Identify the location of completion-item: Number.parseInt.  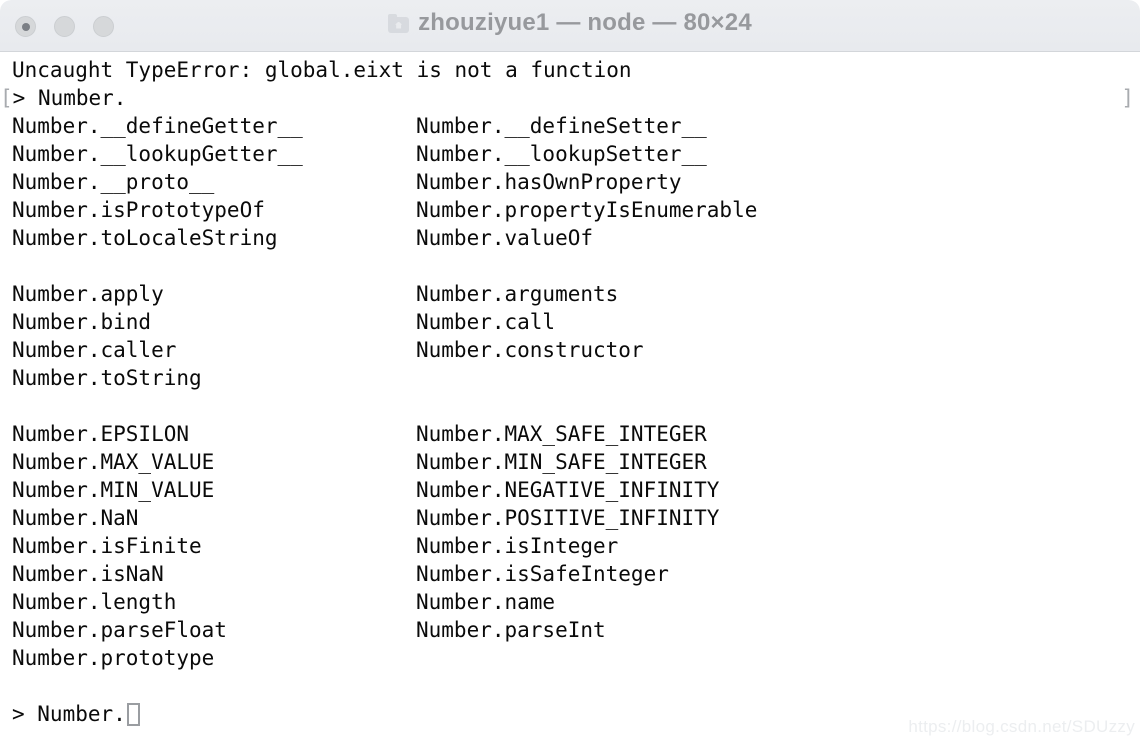
(511, 630).